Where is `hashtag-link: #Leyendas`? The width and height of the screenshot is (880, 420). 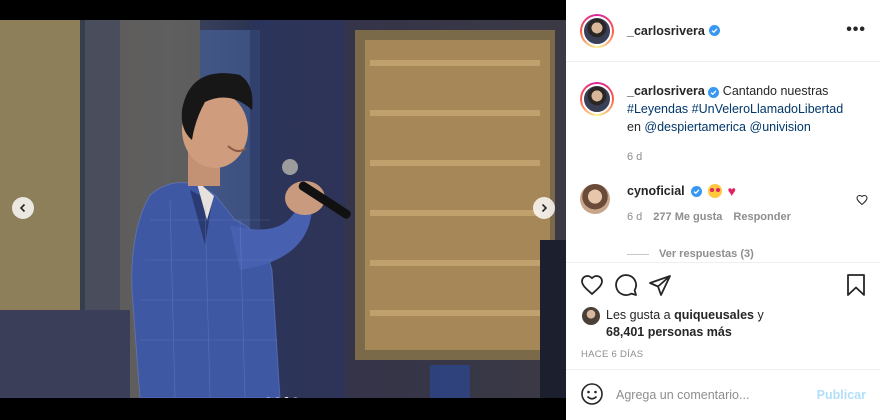
hashtag-link: #Leyendas is located at coordinates (657, 109).